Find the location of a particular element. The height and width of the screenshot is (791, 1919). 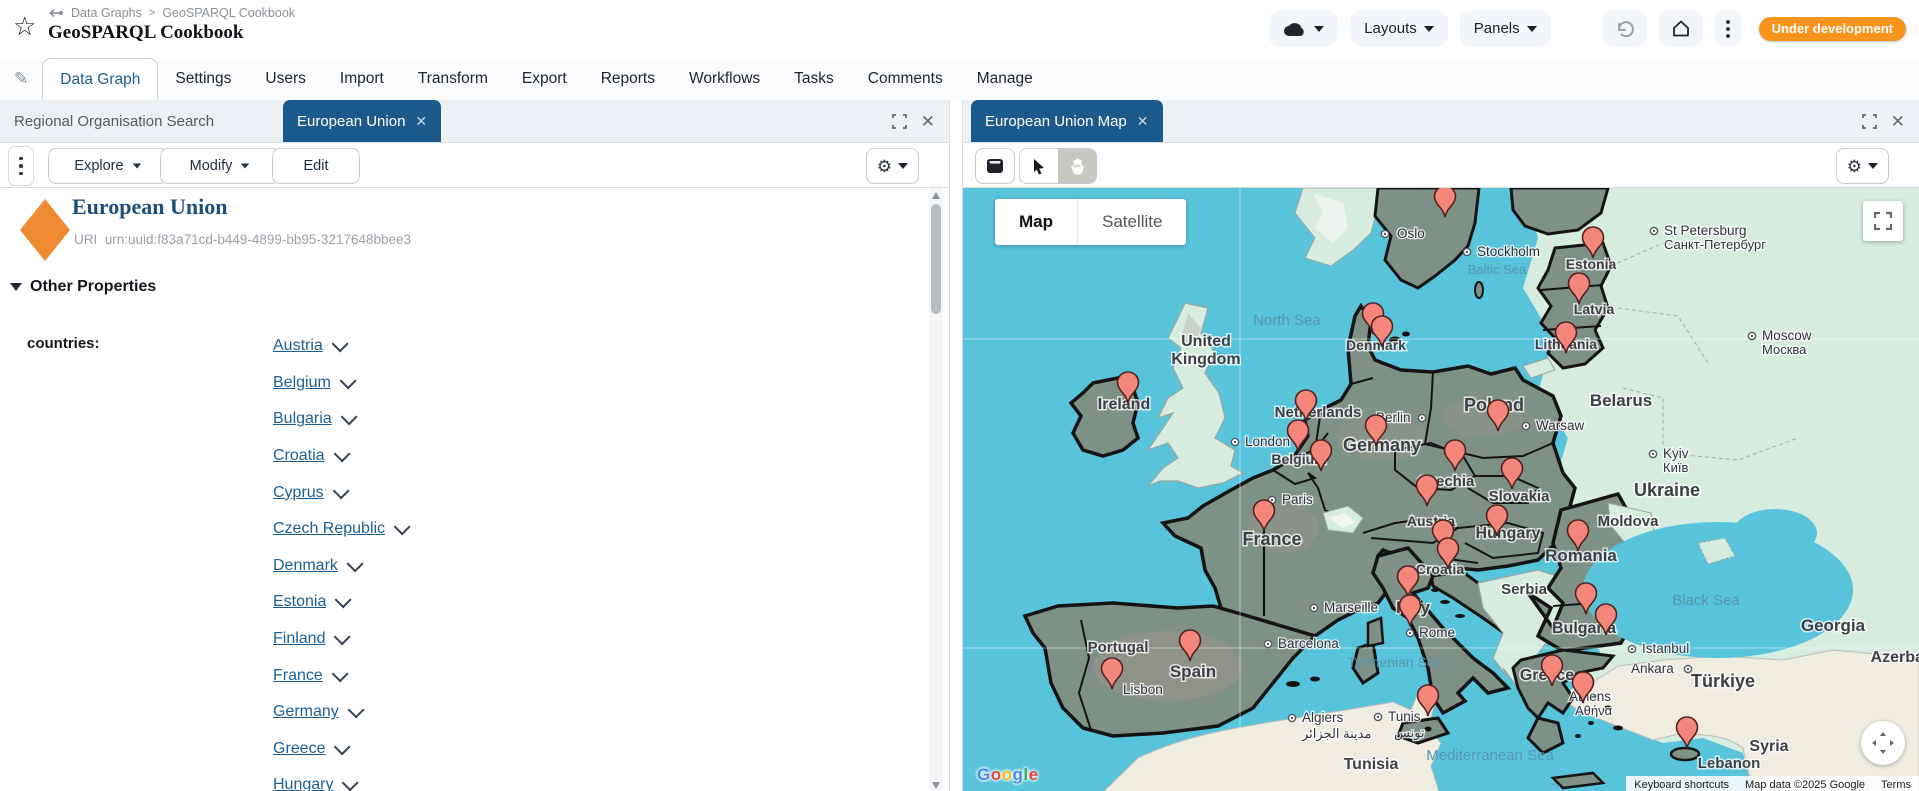

map-data-text: Map data ©2025 Google is located at coordinates (1805, 784).